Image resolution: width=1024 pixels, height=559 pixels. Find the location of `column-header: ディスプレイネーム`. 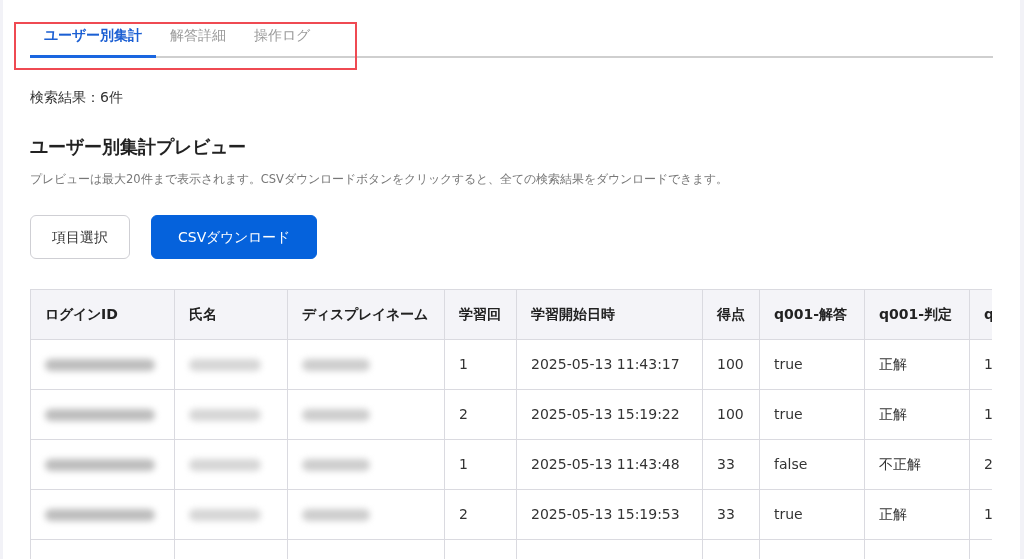

column-header: ディスプレイネーム is located at coordinates (366, 314).